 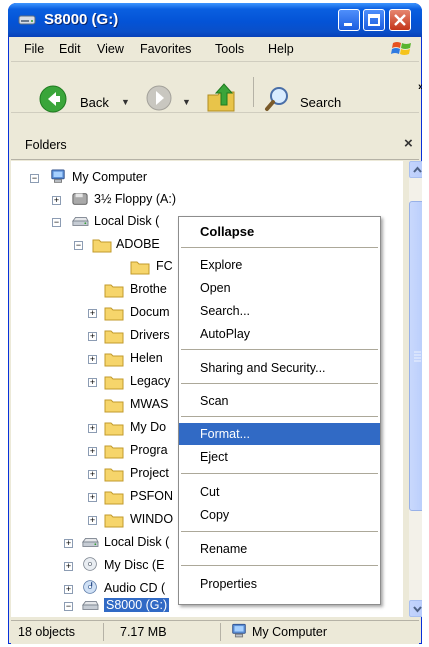 What do you see at coordinates (98, 336) in the screenshot?
I see `tree-item-folder: + Drivers` at bounding box center [98, 336].